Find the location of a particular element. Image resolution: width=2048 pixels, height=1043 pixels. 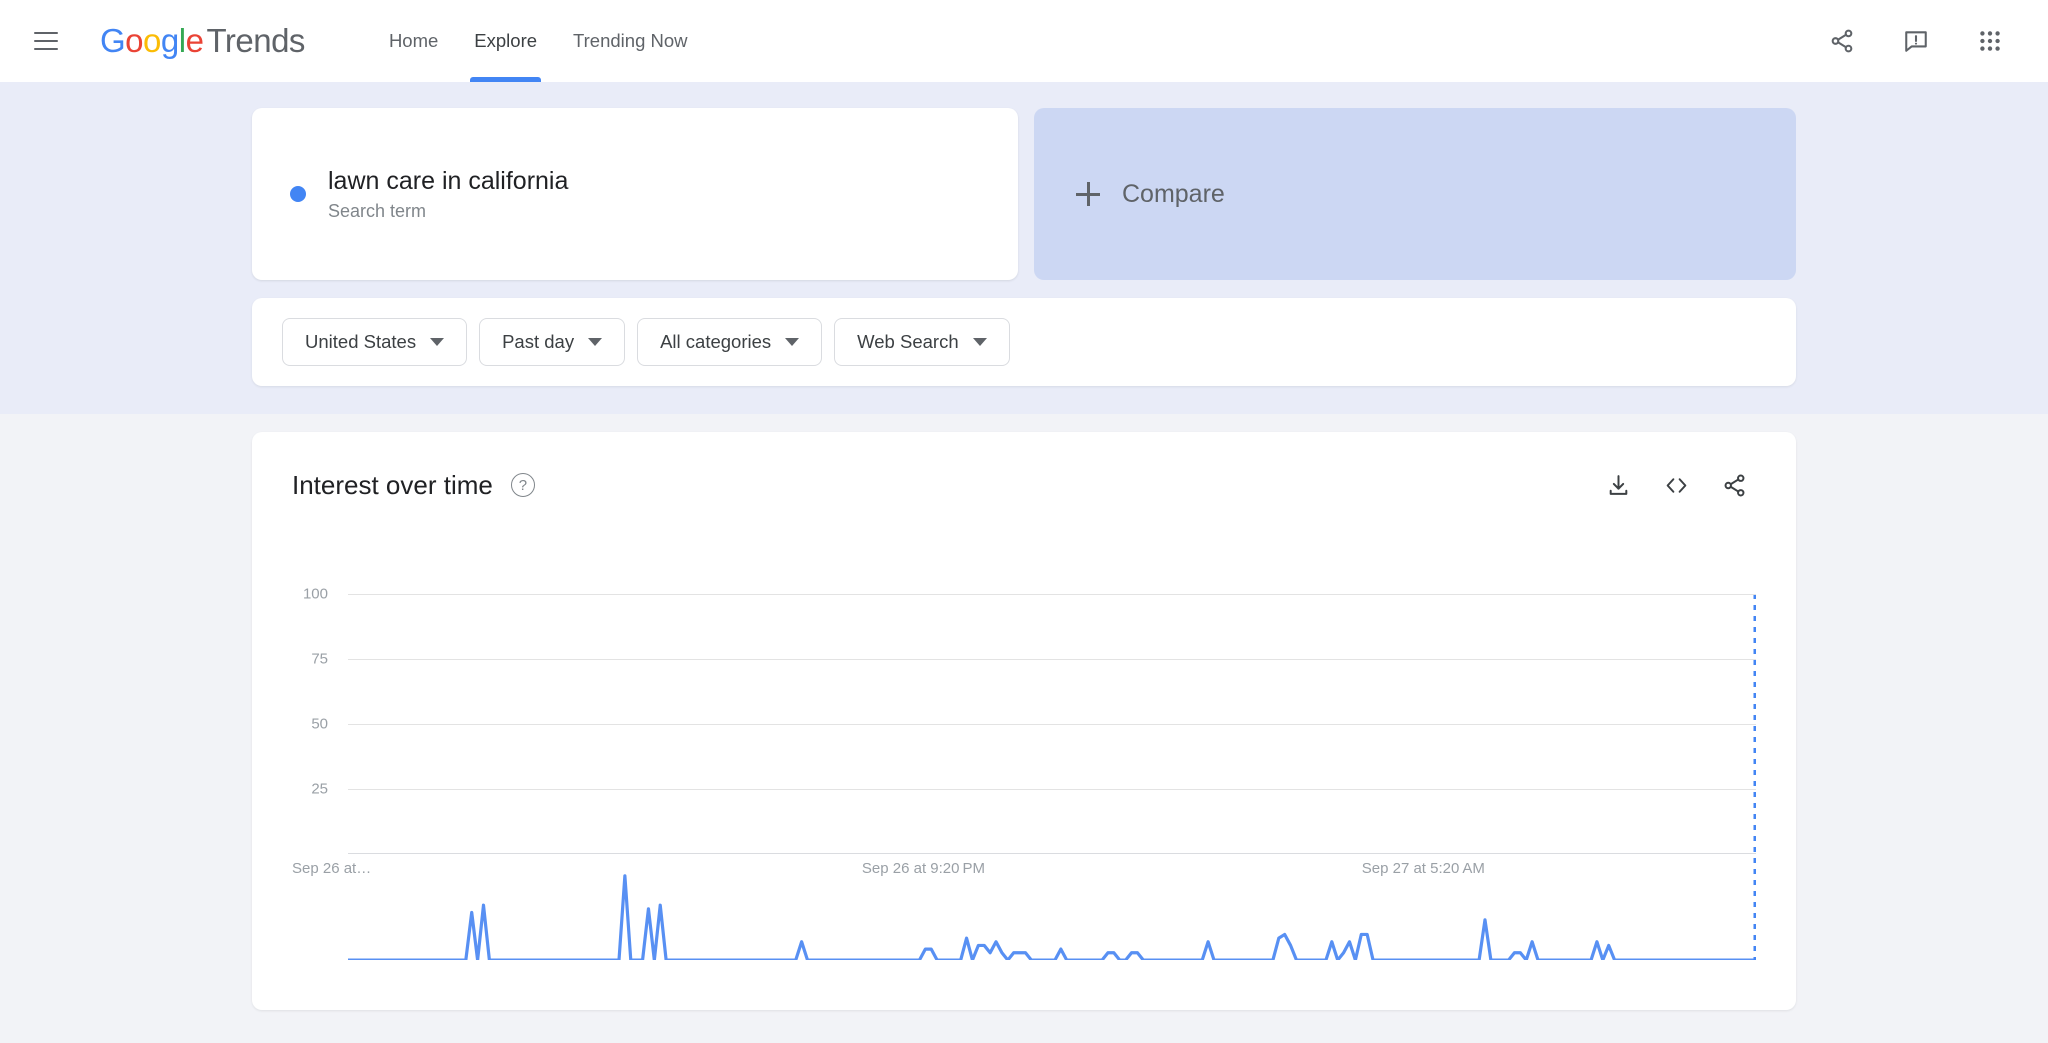

logo-letter: G is located at coordinates (113, 40).